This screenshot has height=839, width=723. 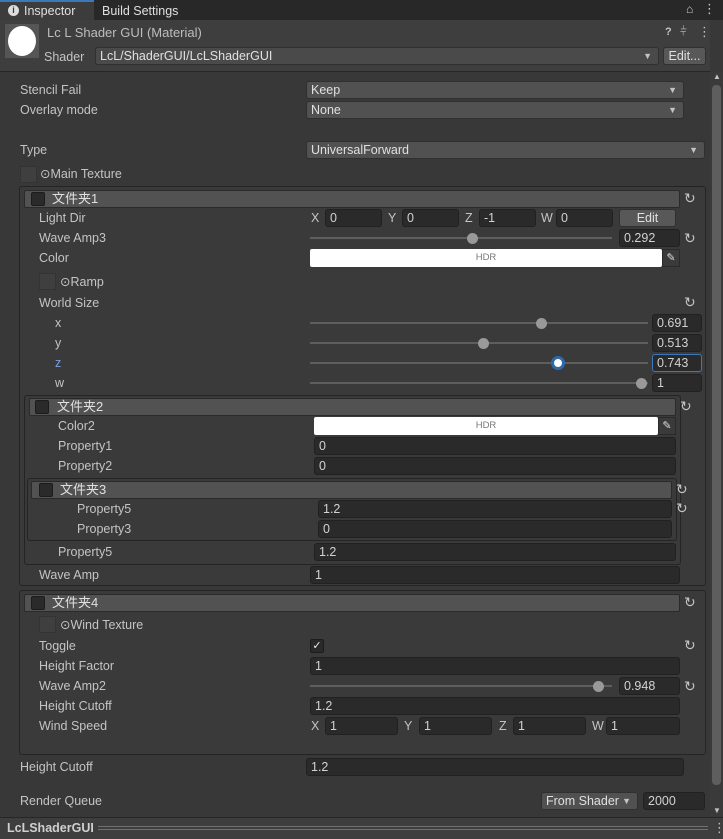 I want to click on world-size-w-field: 1, so click(x=677, y=383).